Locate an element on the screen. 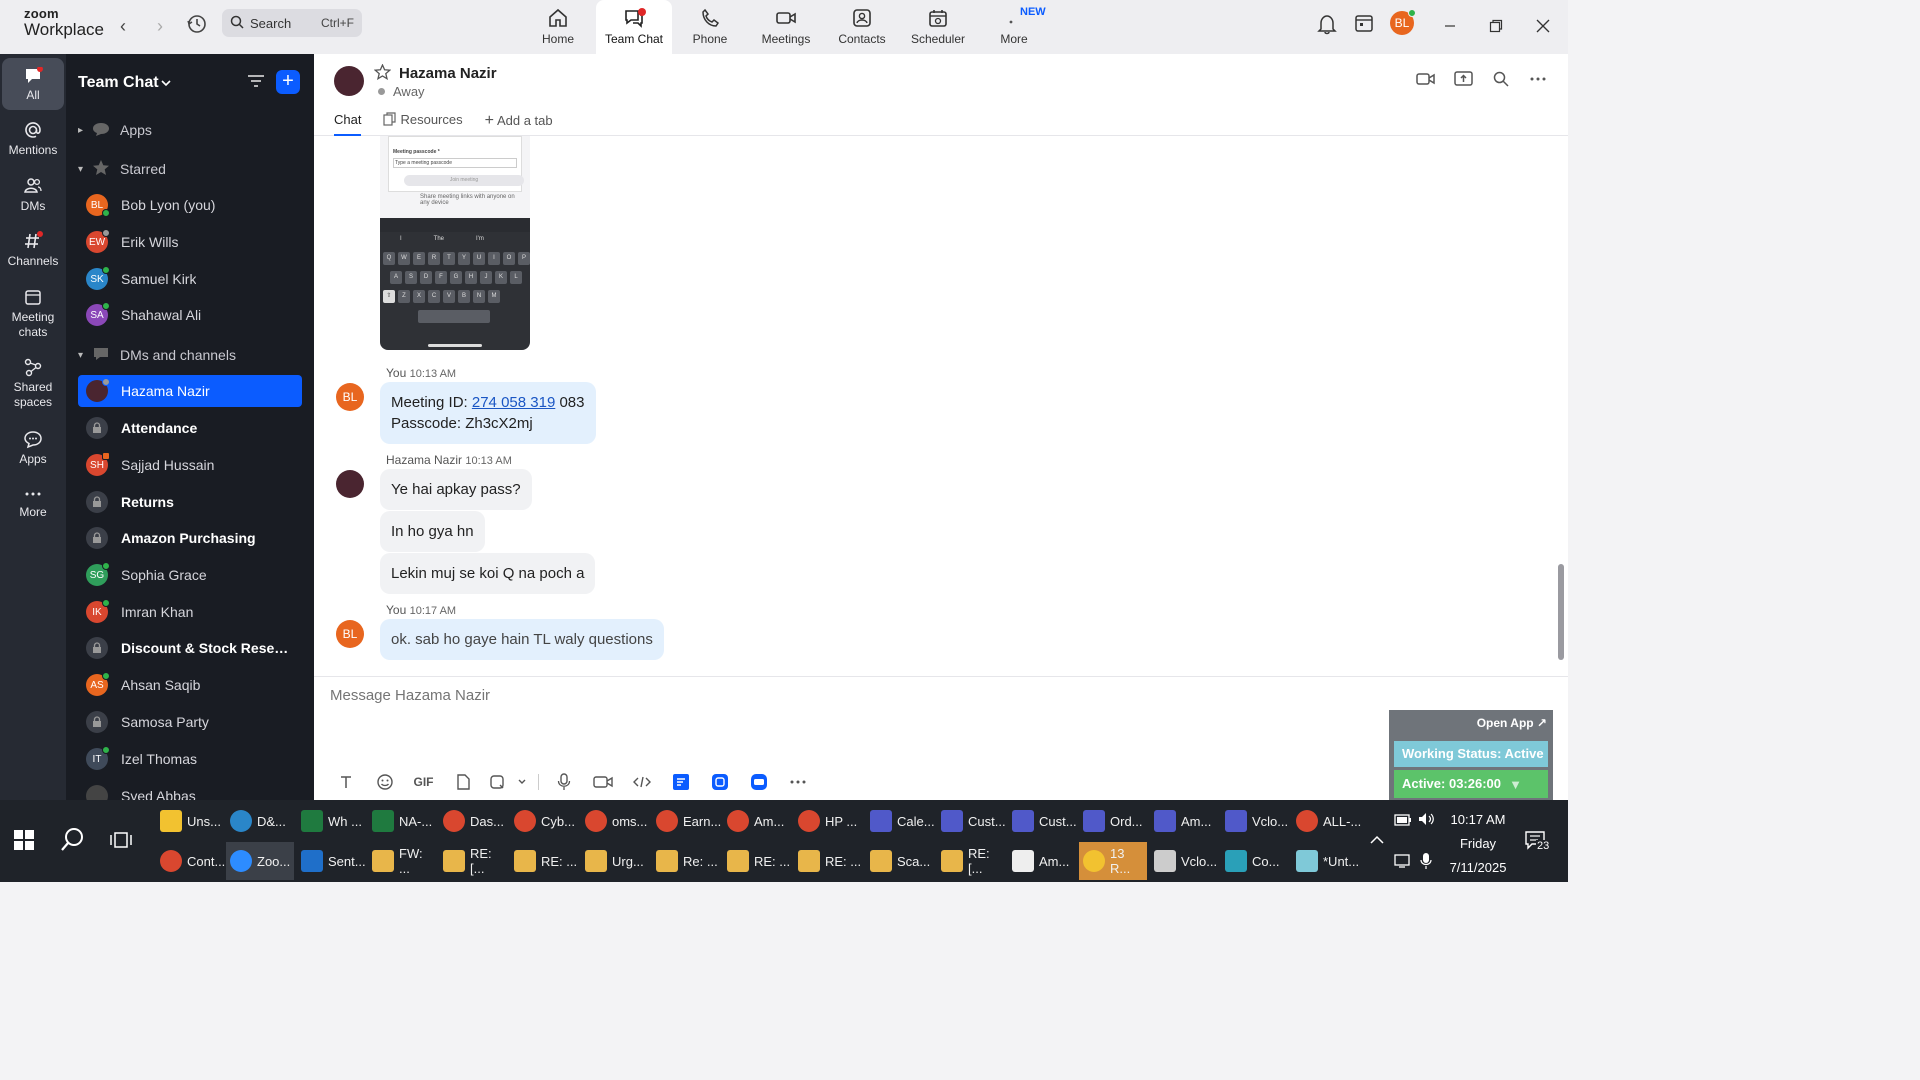  meeting-id-link: 274 058 319 is located at coordinates (513, 402).